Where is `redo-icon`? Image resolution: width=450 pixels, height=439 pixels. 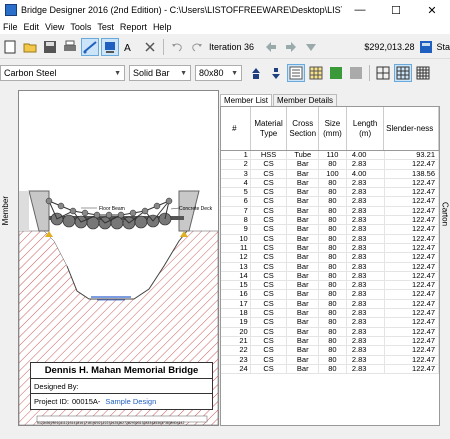 redo-icon is located at coordinates (197, 47).